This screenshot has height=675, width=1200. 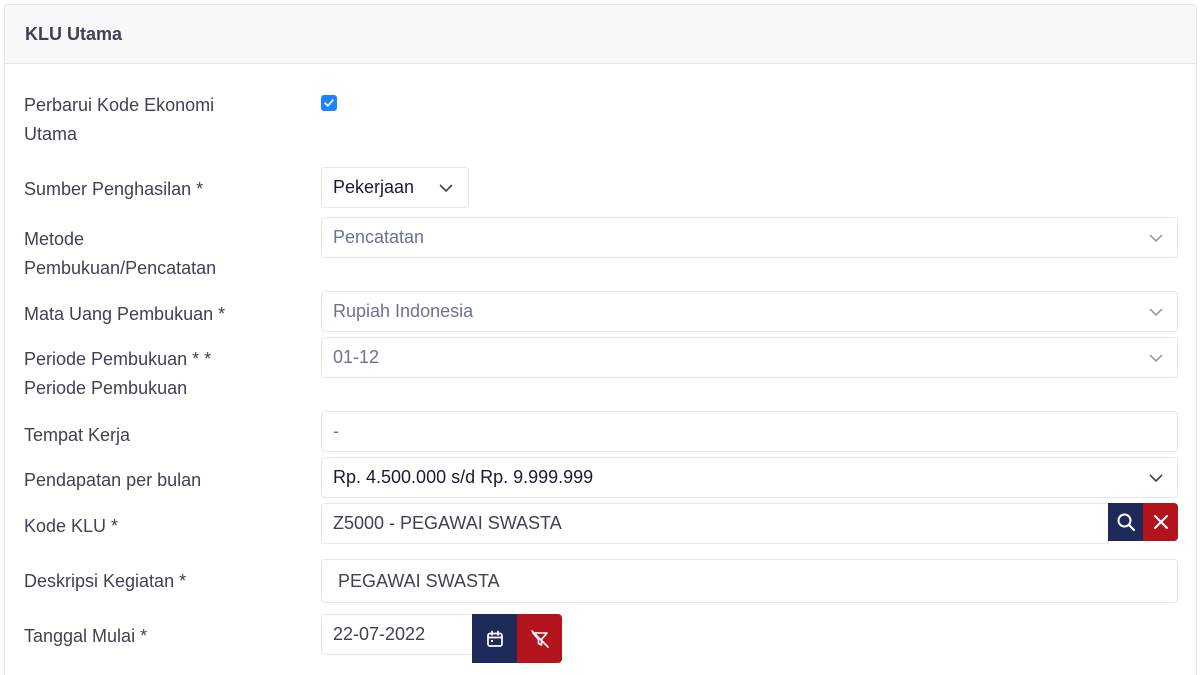 What do you see at coordinates (749, 581) in the screenshot?
I see `deskripsi-kegiatan-input: PEGAWAI SWASTA` at bounding box center [749, 581].